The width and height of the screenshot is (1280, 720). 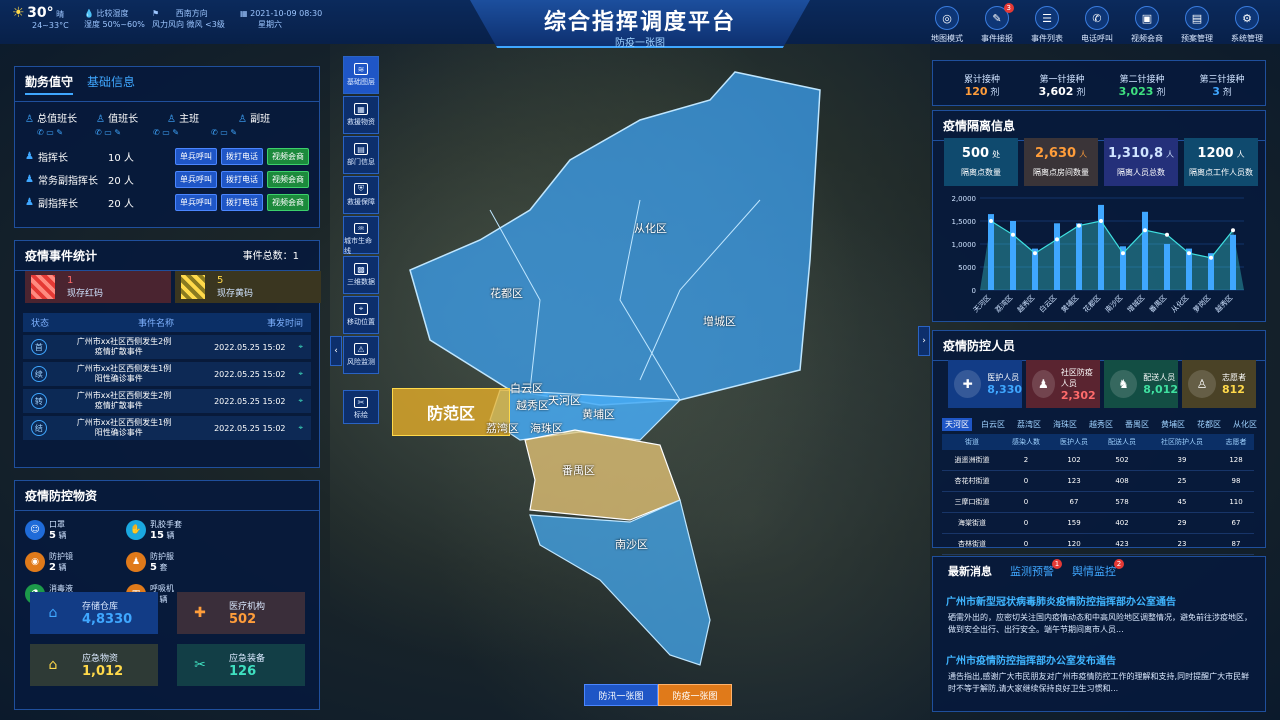 What do you see at coordinates (1141, 162) in the screenshot?
I see `isolation-box: 1,310,8 人隔离人员总数` at bounding box center [1141, 162].